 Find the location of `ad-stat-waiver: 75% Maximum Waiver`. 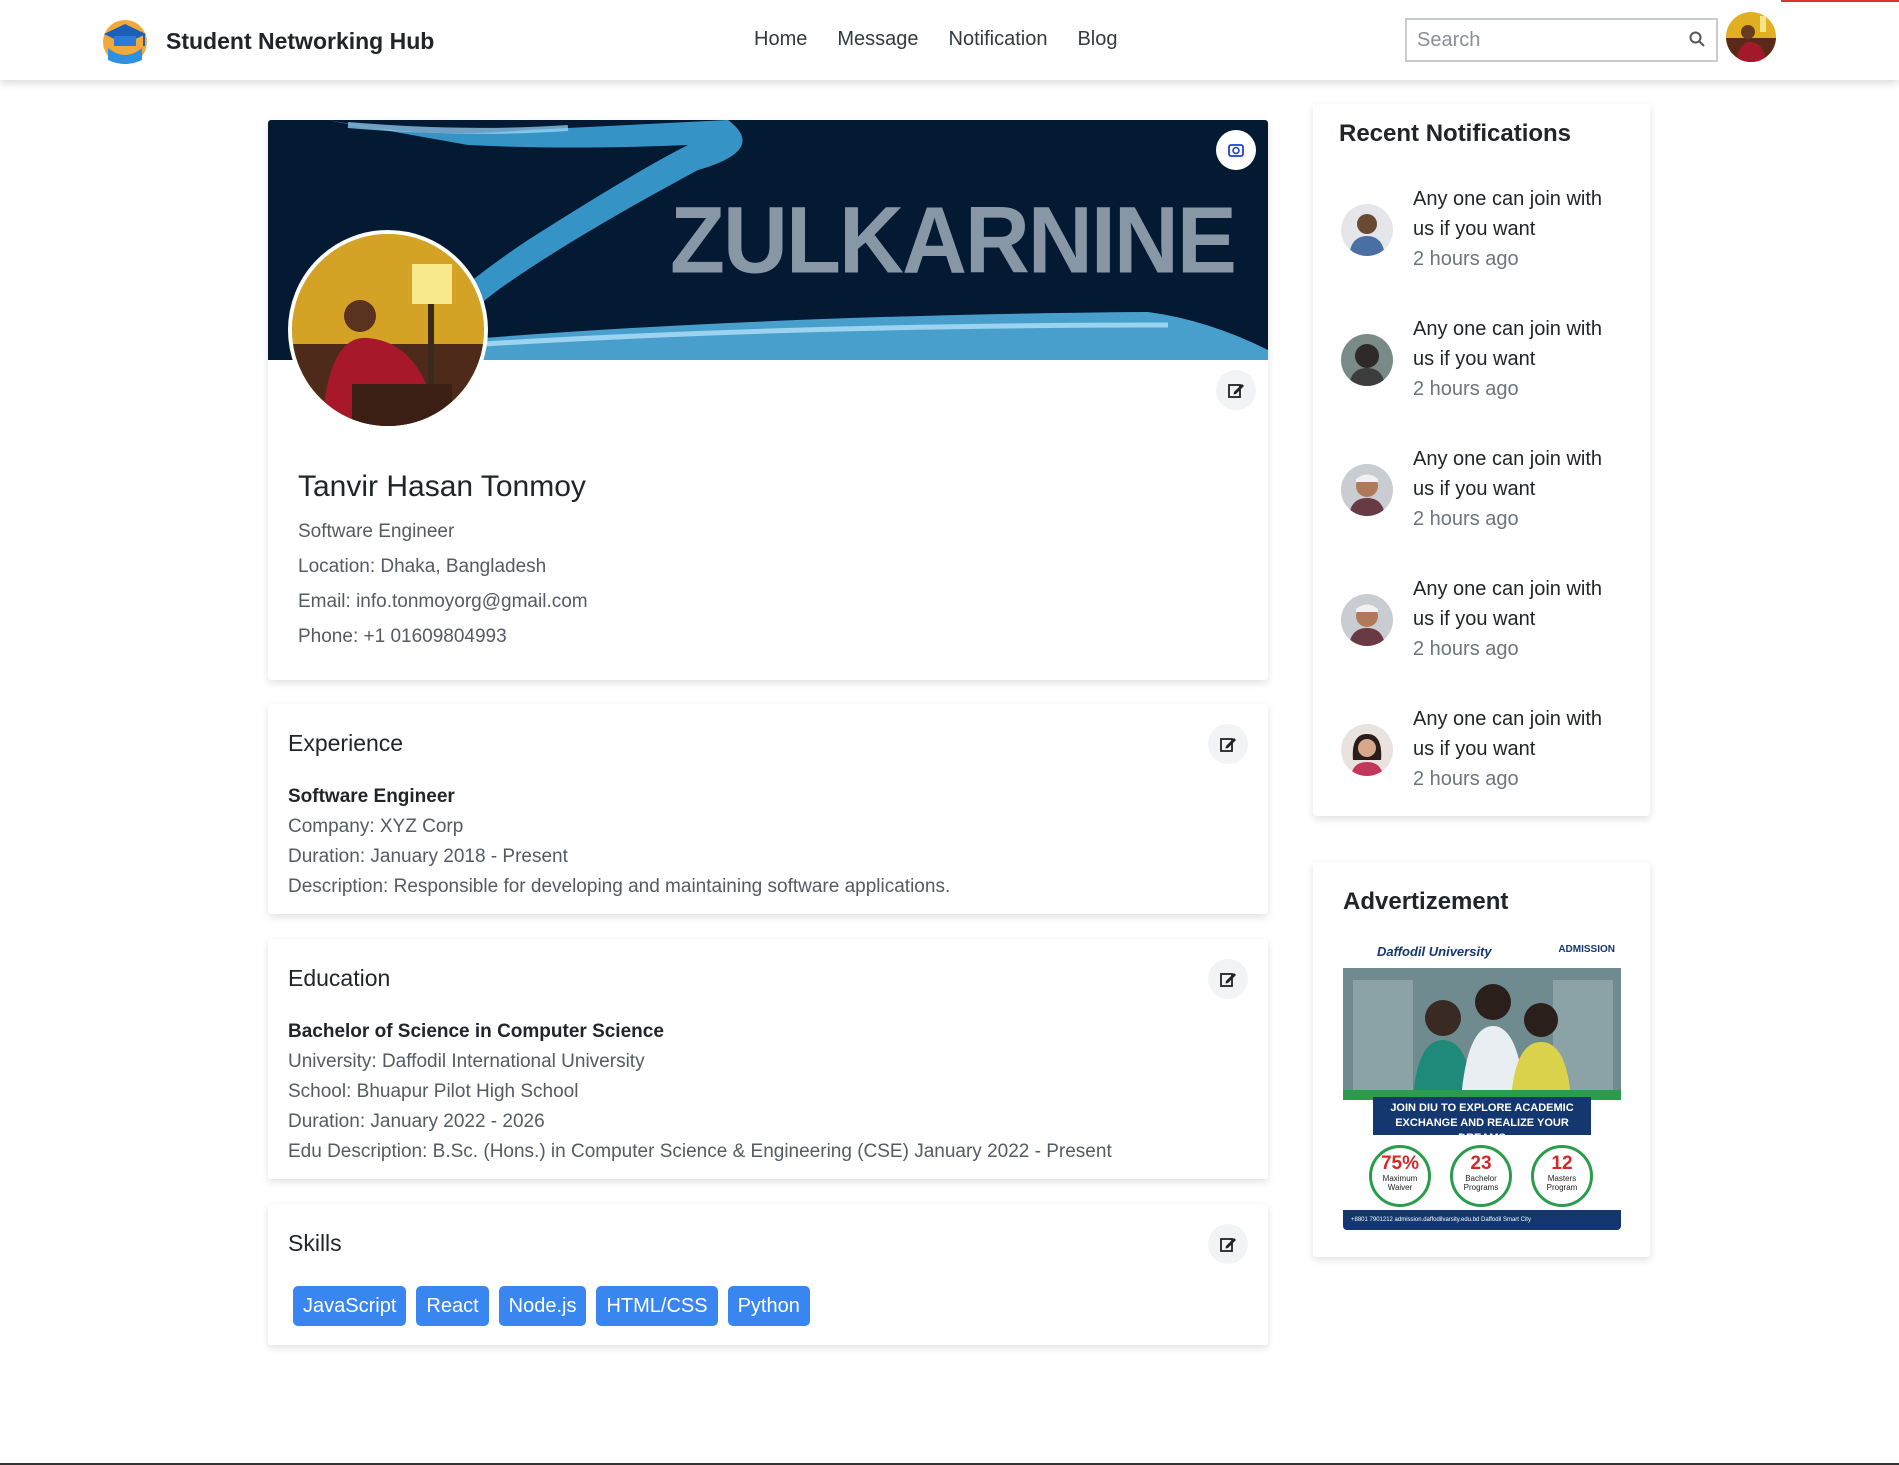

ad-stat-waiver: 75% Maximum Waiver is located at coordinates (1400, 1176).